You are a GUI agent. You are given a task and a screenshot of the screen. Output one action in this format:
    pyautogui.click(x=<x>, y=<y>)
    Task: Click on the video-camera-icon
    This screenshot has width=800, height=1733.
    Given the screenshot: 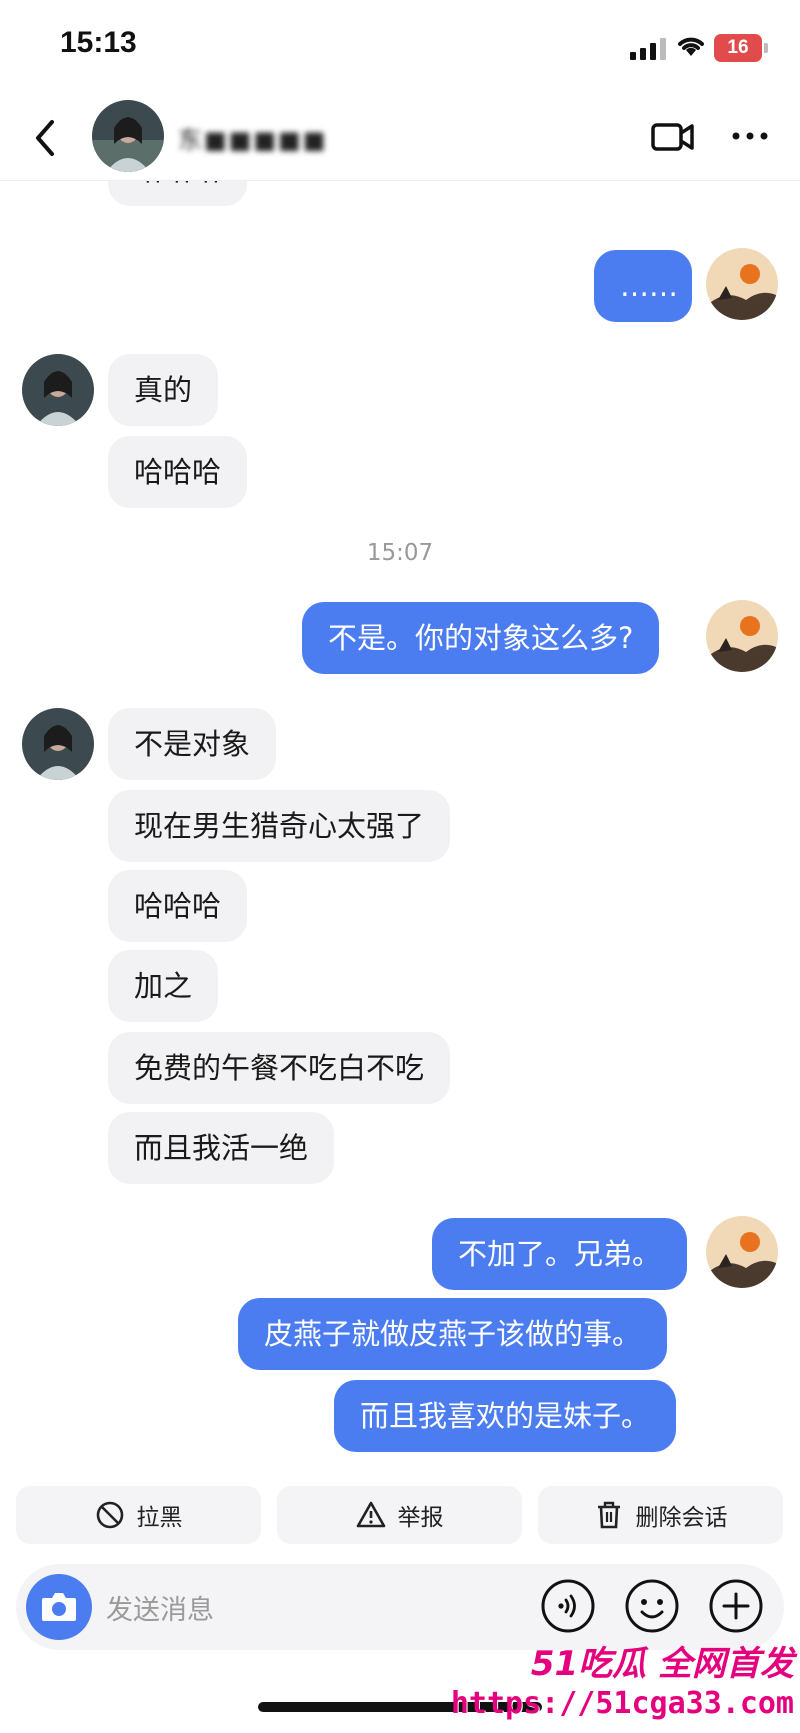 What is the action you would take?
    pyautogui.click(x=673, y=136)
    